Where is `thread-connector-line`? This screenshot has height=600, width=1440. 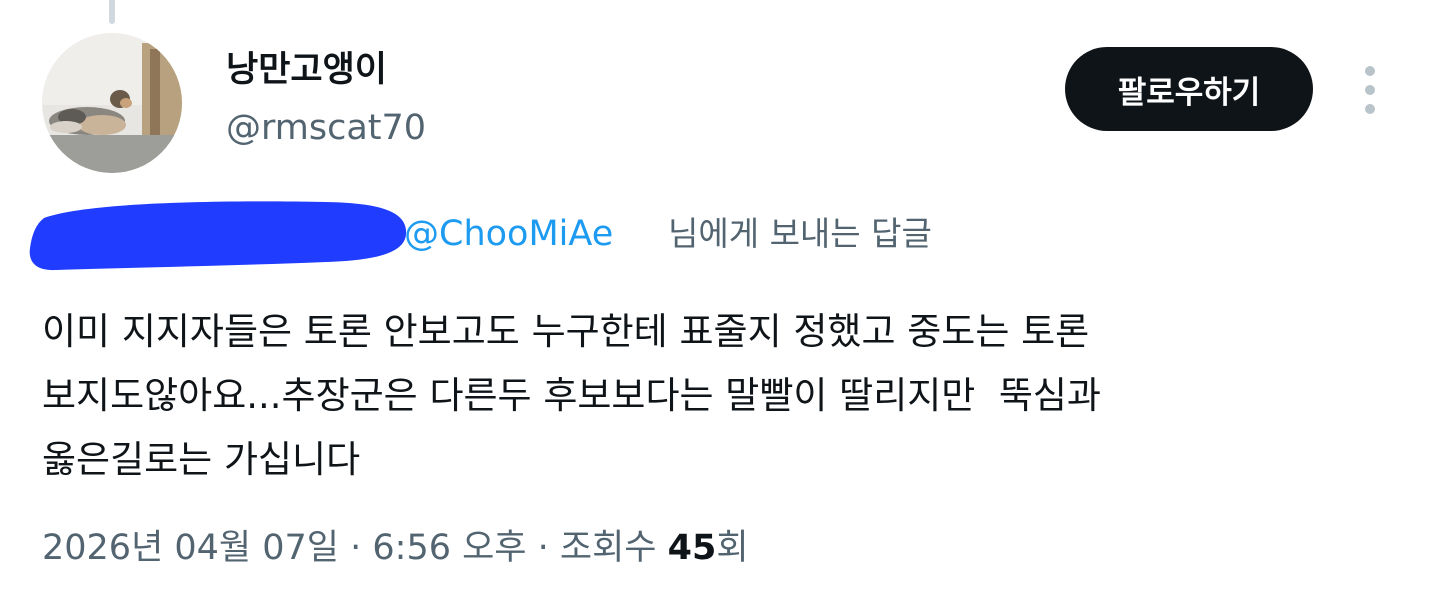
thread-connector-line is located at coordinates (112, 12).